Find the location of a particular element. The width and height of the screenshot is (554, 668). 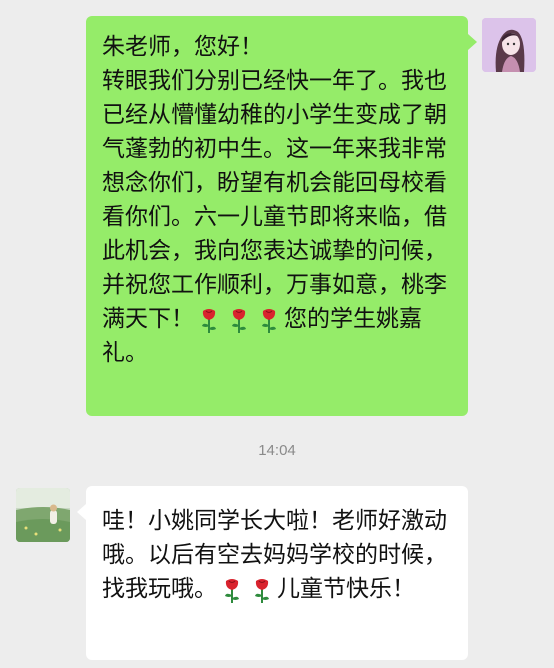

message-timestamp: 14:04 is located at coordinates (277, 450).